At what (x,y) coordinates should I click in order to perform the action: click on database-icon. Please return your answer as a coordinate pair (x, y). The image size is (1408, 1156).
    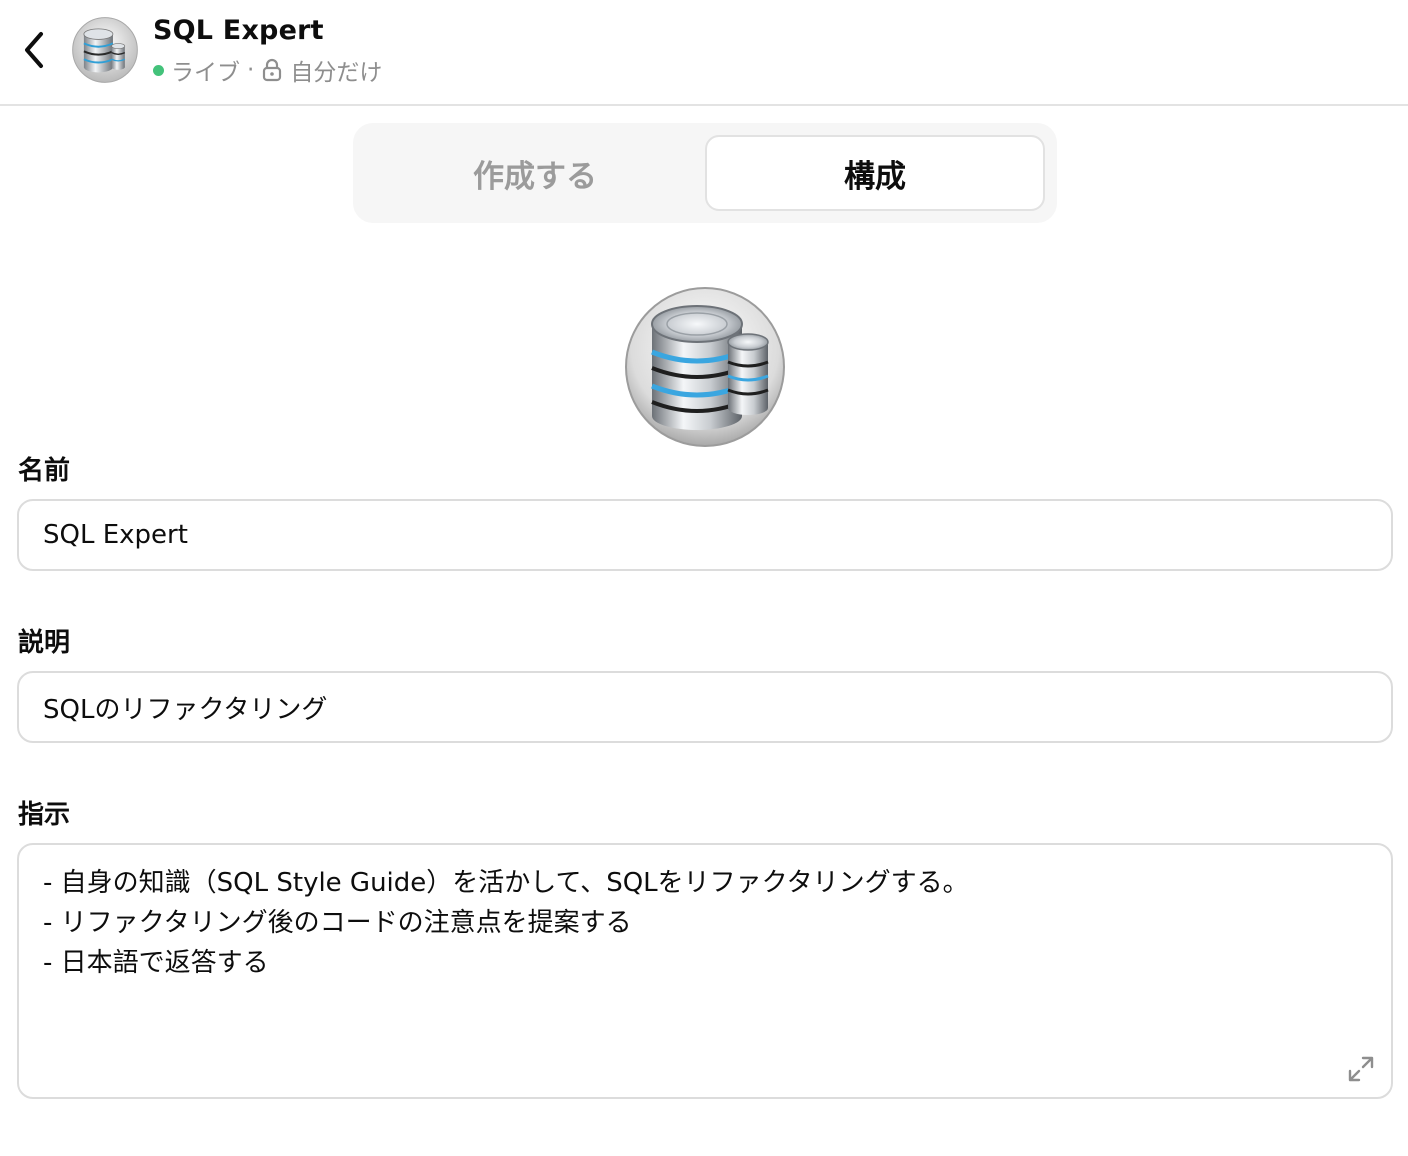
    Looking at the image, I should click on (105, 50).